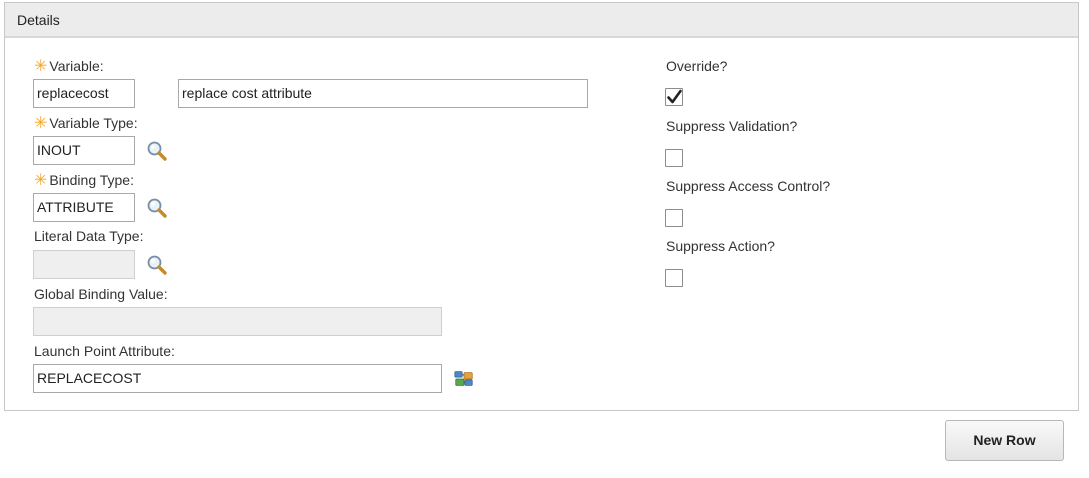  Describe the element at coordinates (84, 93) in the screenshot. I see `variable-input: replacecost` at that location.